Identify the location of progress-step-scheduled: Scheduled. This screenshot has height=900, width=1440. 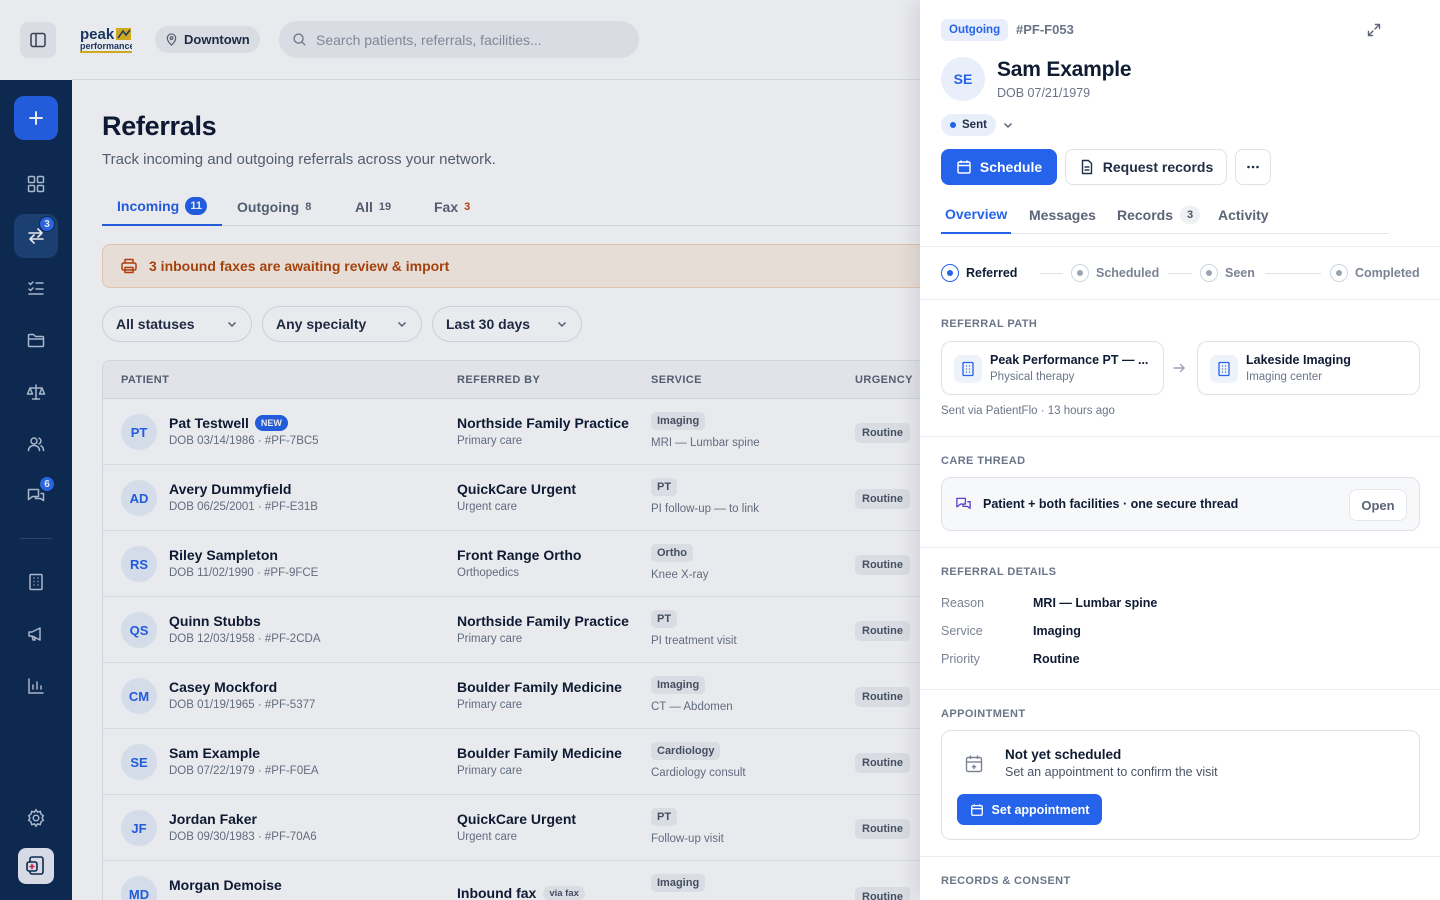
(1115, 273).